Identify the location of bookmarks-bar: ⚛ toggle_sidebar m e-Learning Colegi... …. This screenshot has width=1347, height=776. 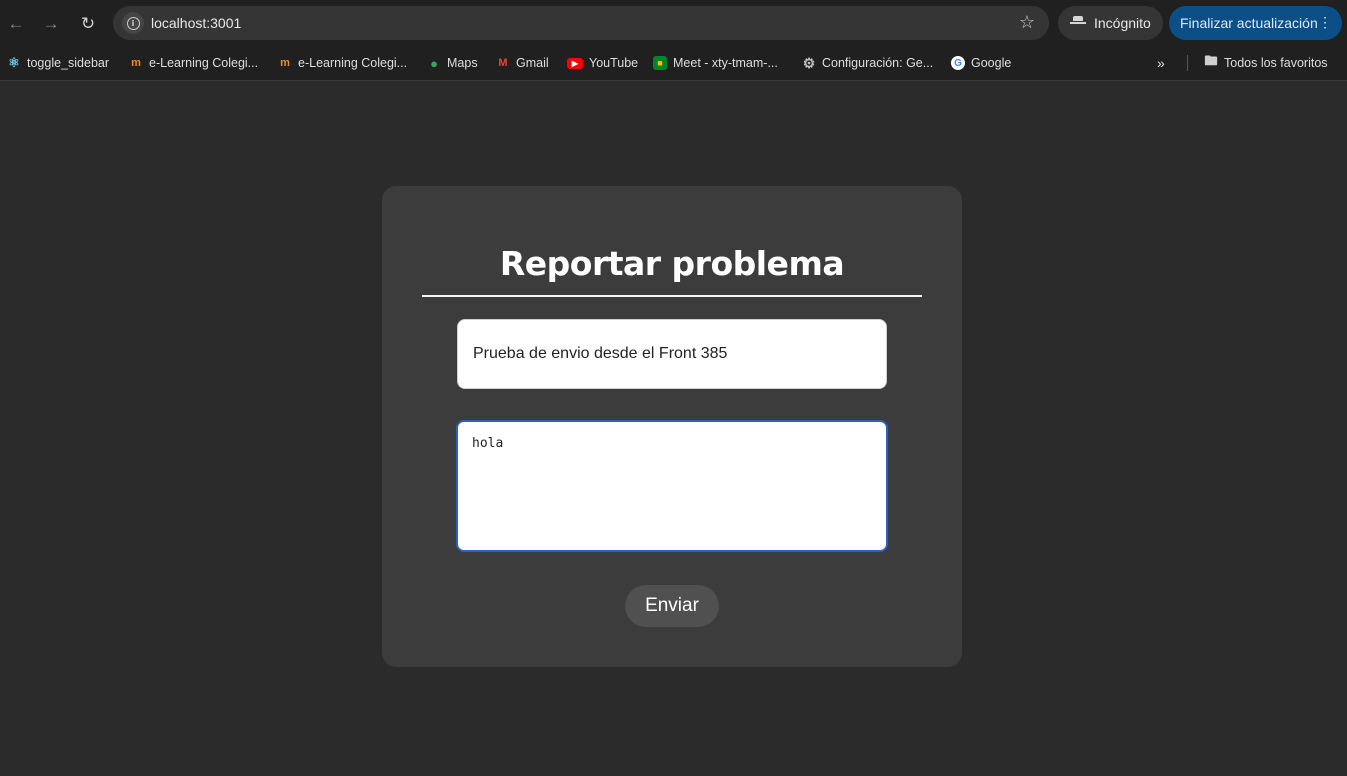
(673, 63).